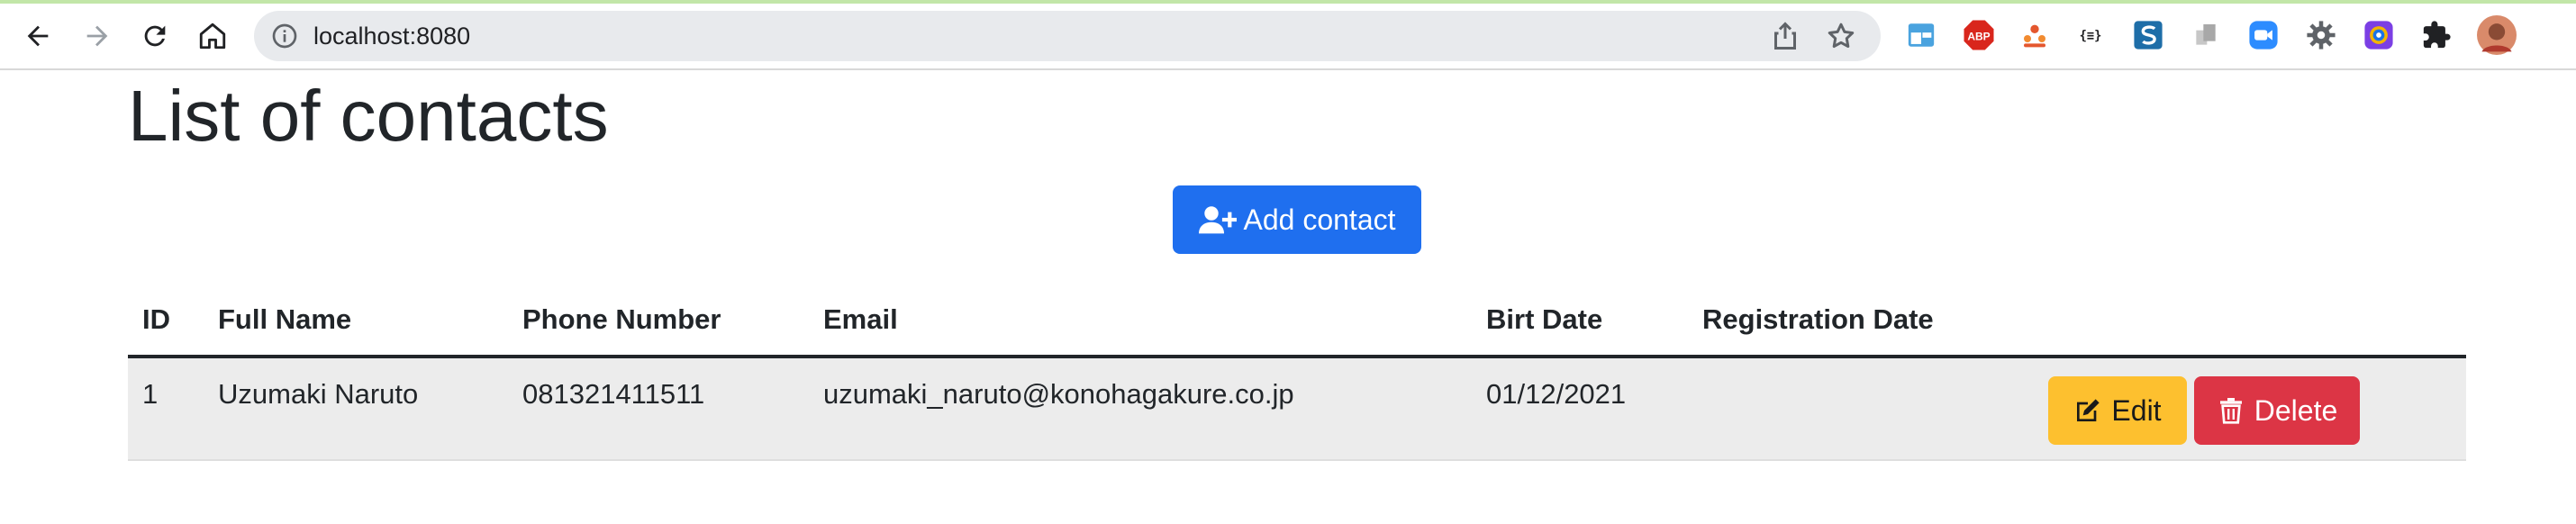 This screenshot has width=2576, height=524. I want to click on user-plus-icon, so click(1218, 220).